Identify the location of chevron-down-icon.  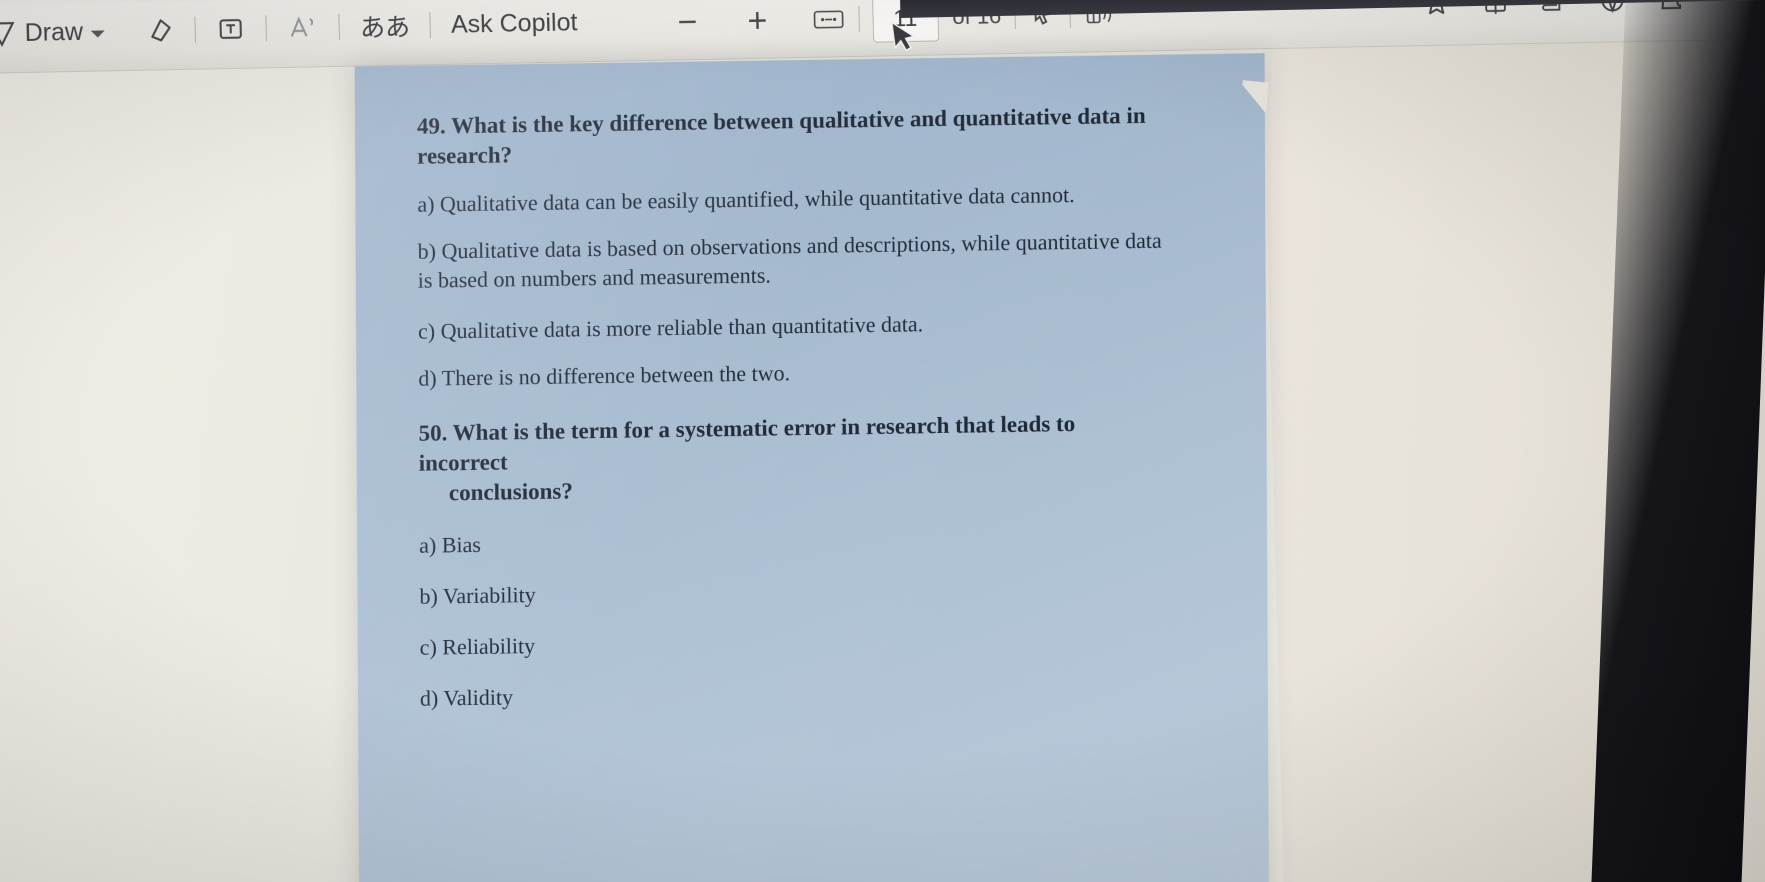
(98, 33).